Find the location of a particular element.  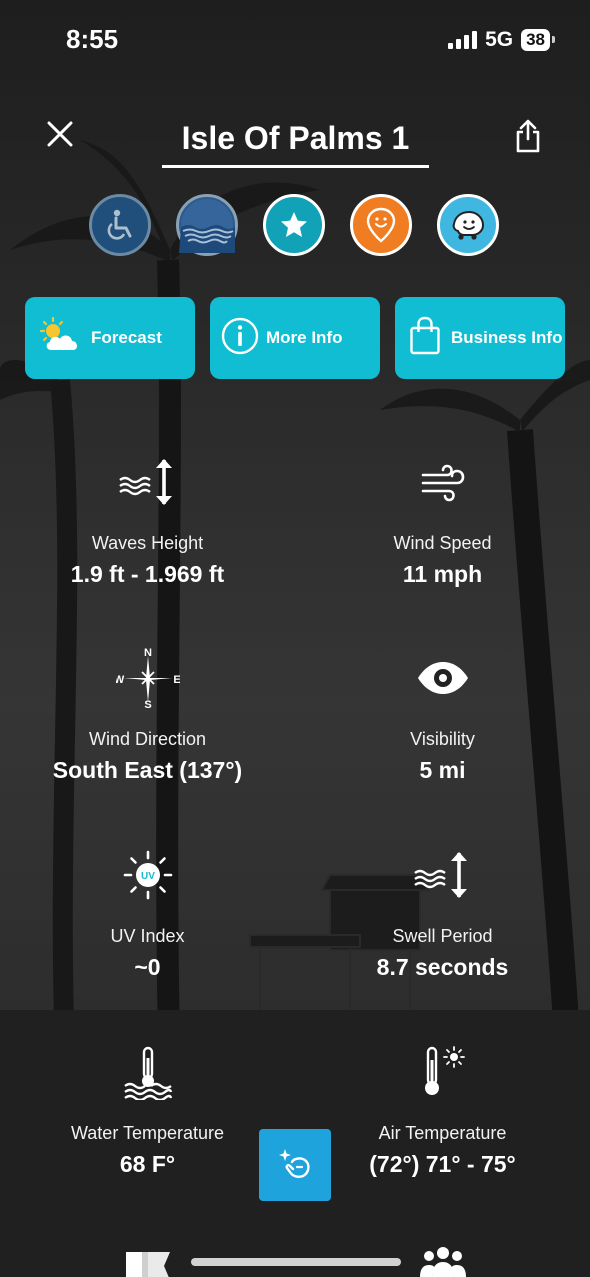

people-group-icon is located at coordinates (443, 1262).